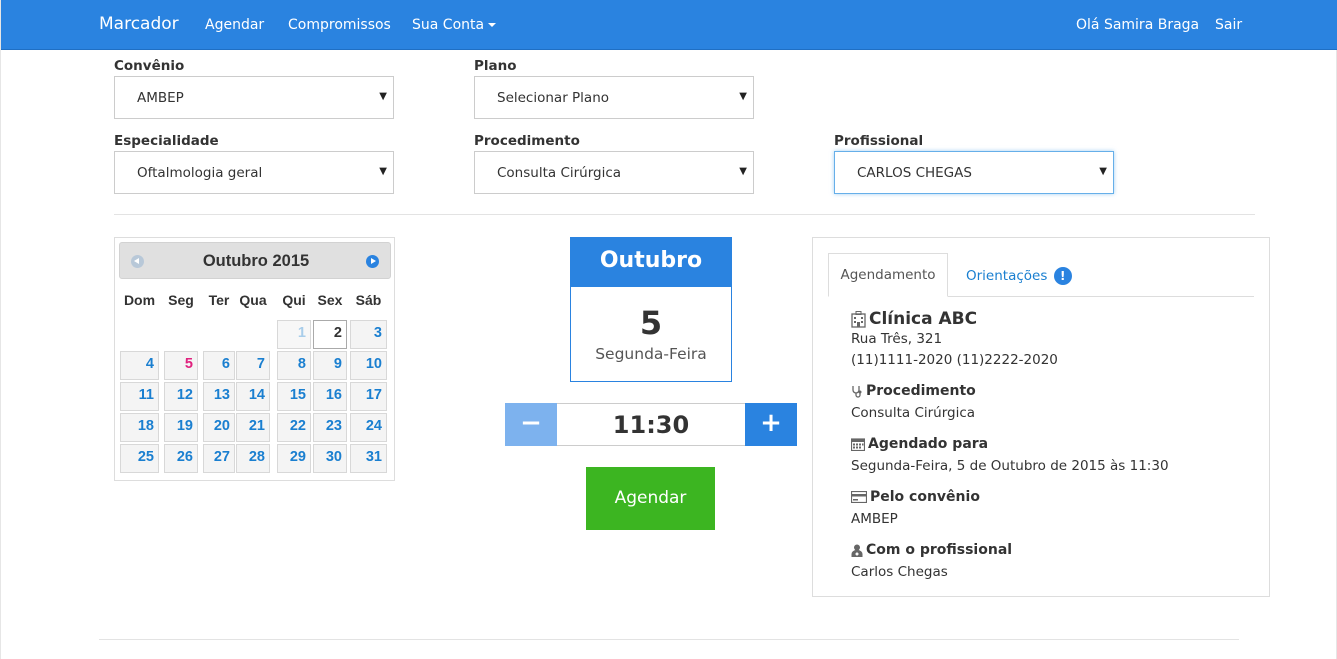 This screenshot has width=1337, height=659. I want to click on calendar-day: 2, so click(330, 334).